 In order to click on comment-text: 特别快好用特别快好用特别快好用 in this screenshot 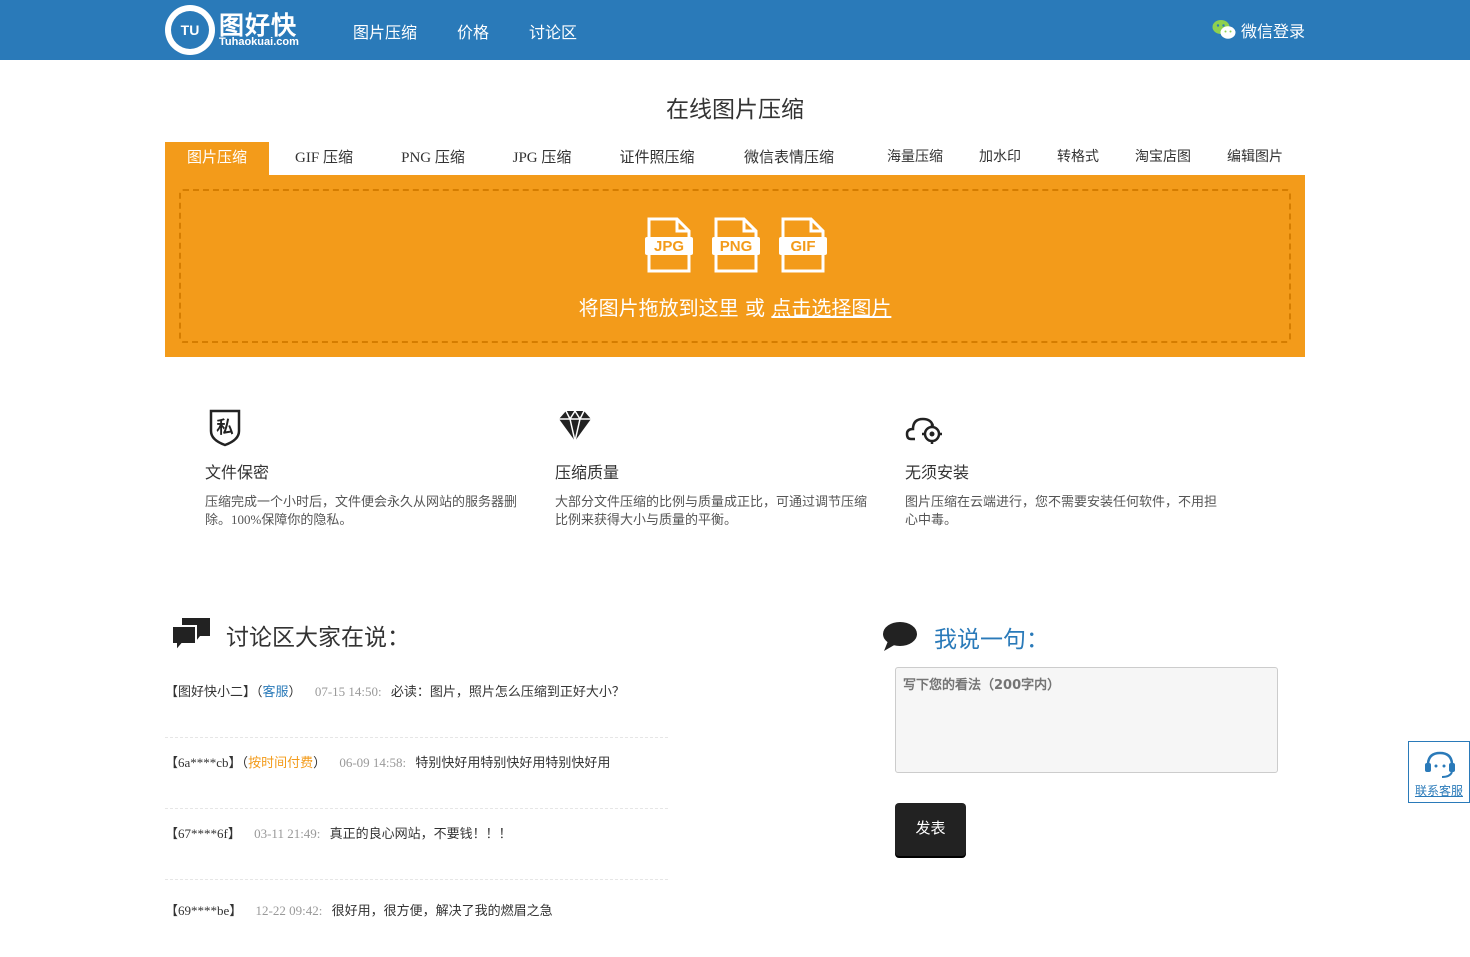, I will do `click(513, 762)`.